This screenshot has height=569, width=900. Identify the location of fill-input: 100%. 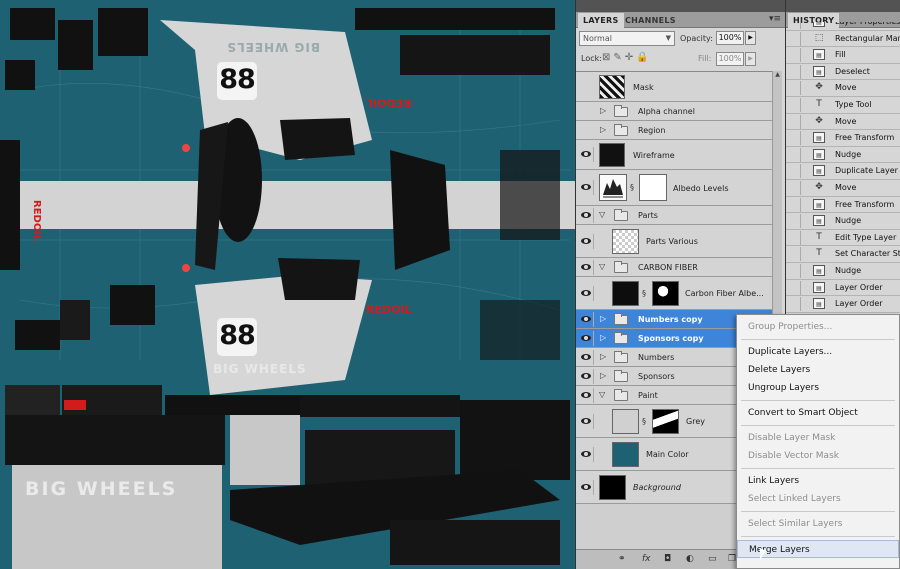
(730, 59).